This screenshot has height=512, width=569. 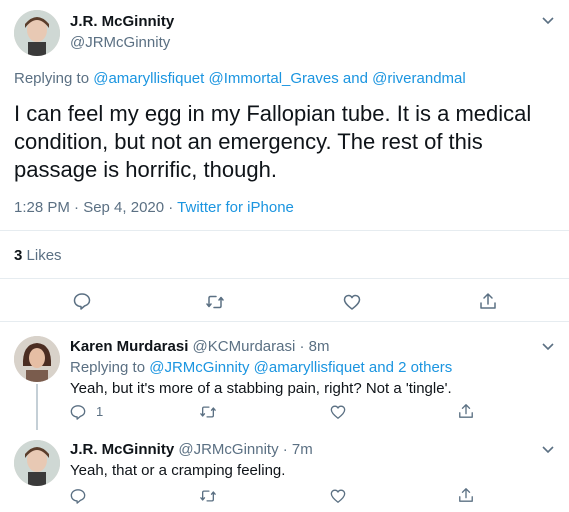 What do you see at coordinates (122, 449) in the screenshot?
I see `reply-author-name: J.R. McGinnity` at bounding box center [122, 449].